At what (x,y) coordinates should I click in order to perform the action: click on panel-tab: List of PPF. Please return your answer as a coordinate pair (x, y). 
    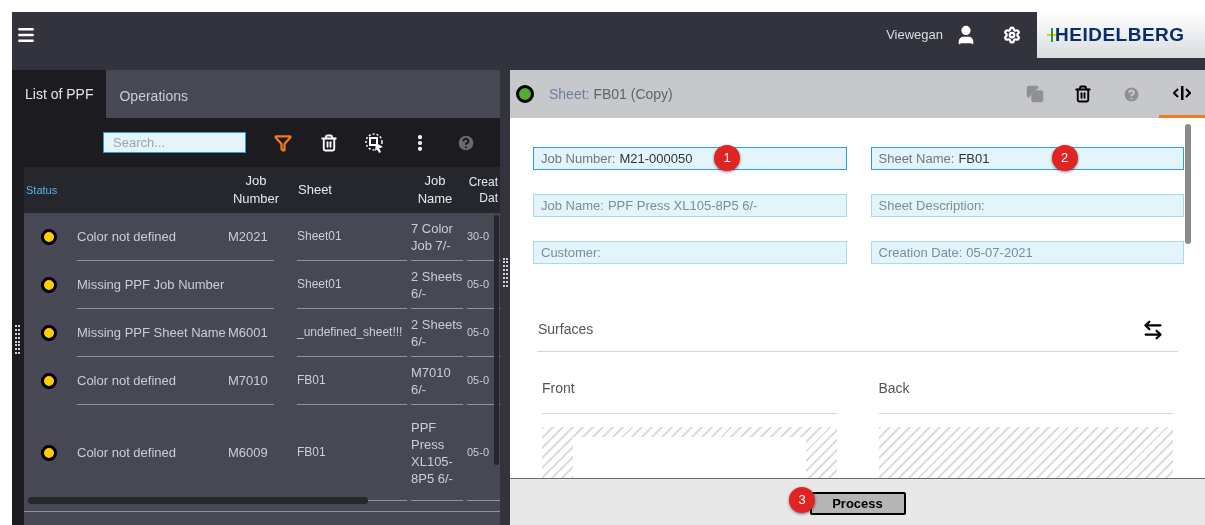
    Looking at the image, I should click on (59, 94).